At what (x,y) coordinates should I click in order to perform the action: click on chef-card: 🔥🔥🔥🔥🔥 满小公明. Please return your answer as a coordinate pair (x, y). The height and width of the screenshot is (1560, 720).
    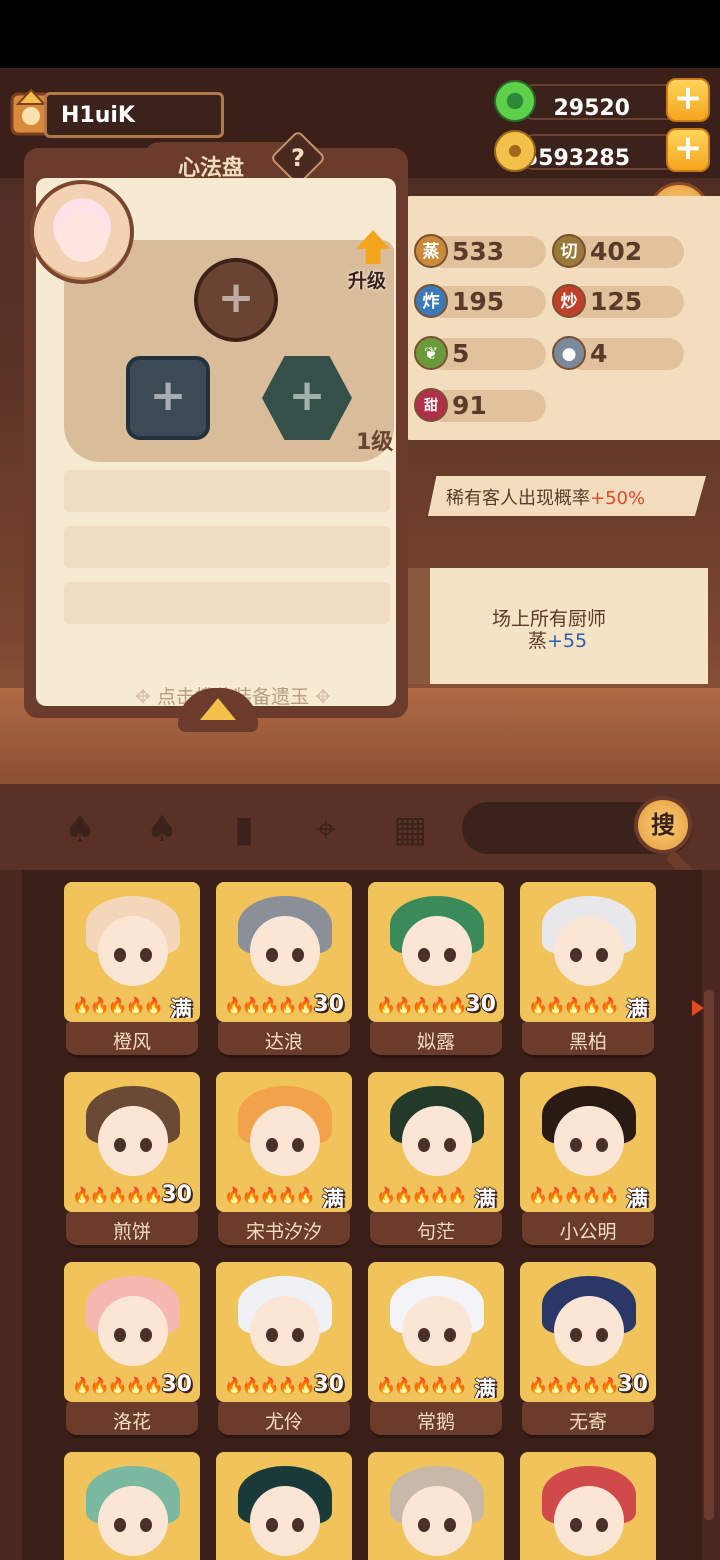
    Looking at the image, I should click on (588, 1161).